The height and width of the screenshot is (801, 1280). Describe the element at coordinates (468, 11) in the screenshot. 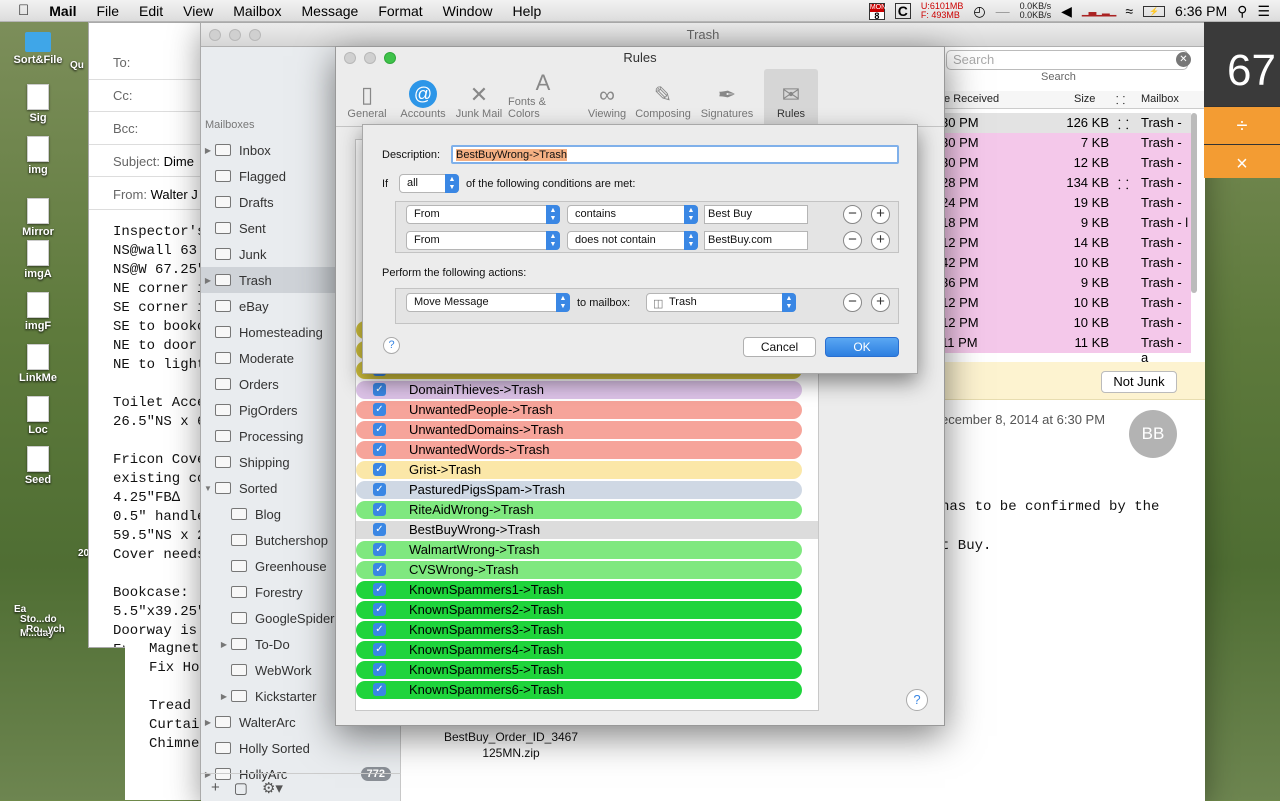

I see `menu-window: Window` at that location.